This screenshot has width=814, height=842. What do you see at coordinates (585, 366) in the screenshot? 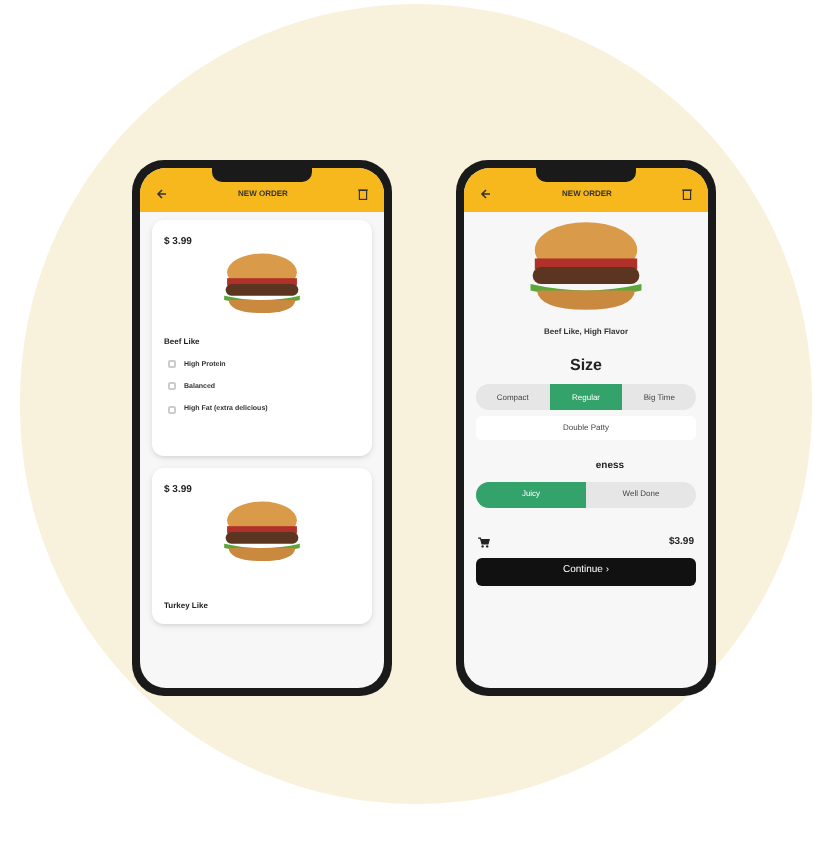
I see `section-title: Size` at bounding box center [585, 366].